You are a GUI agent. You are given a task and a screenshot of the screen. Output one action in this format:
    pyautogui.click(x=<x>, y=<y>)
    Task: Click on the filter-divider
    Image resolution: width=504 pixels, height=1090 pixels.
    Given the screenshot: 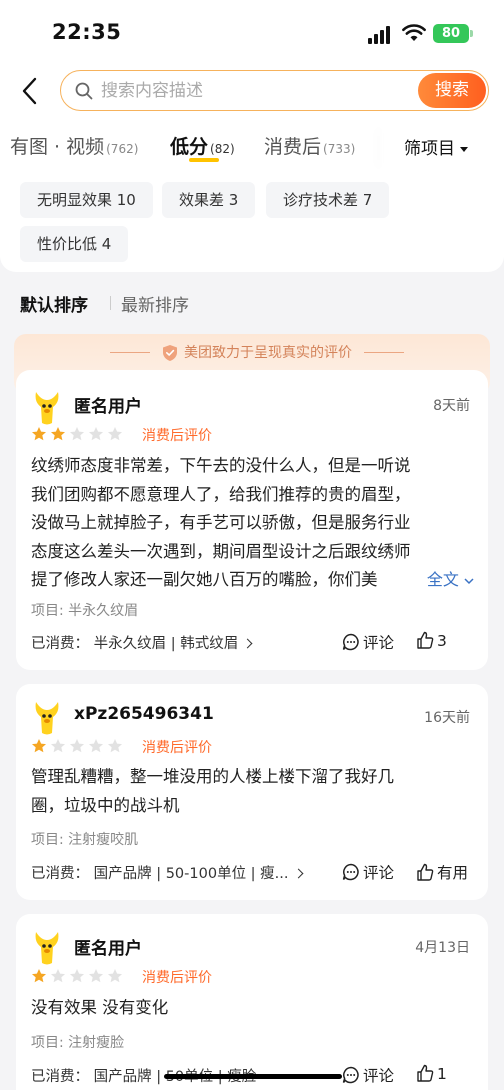 What is the action you would take?
    pyautogui.click(x=382, y=148)
    